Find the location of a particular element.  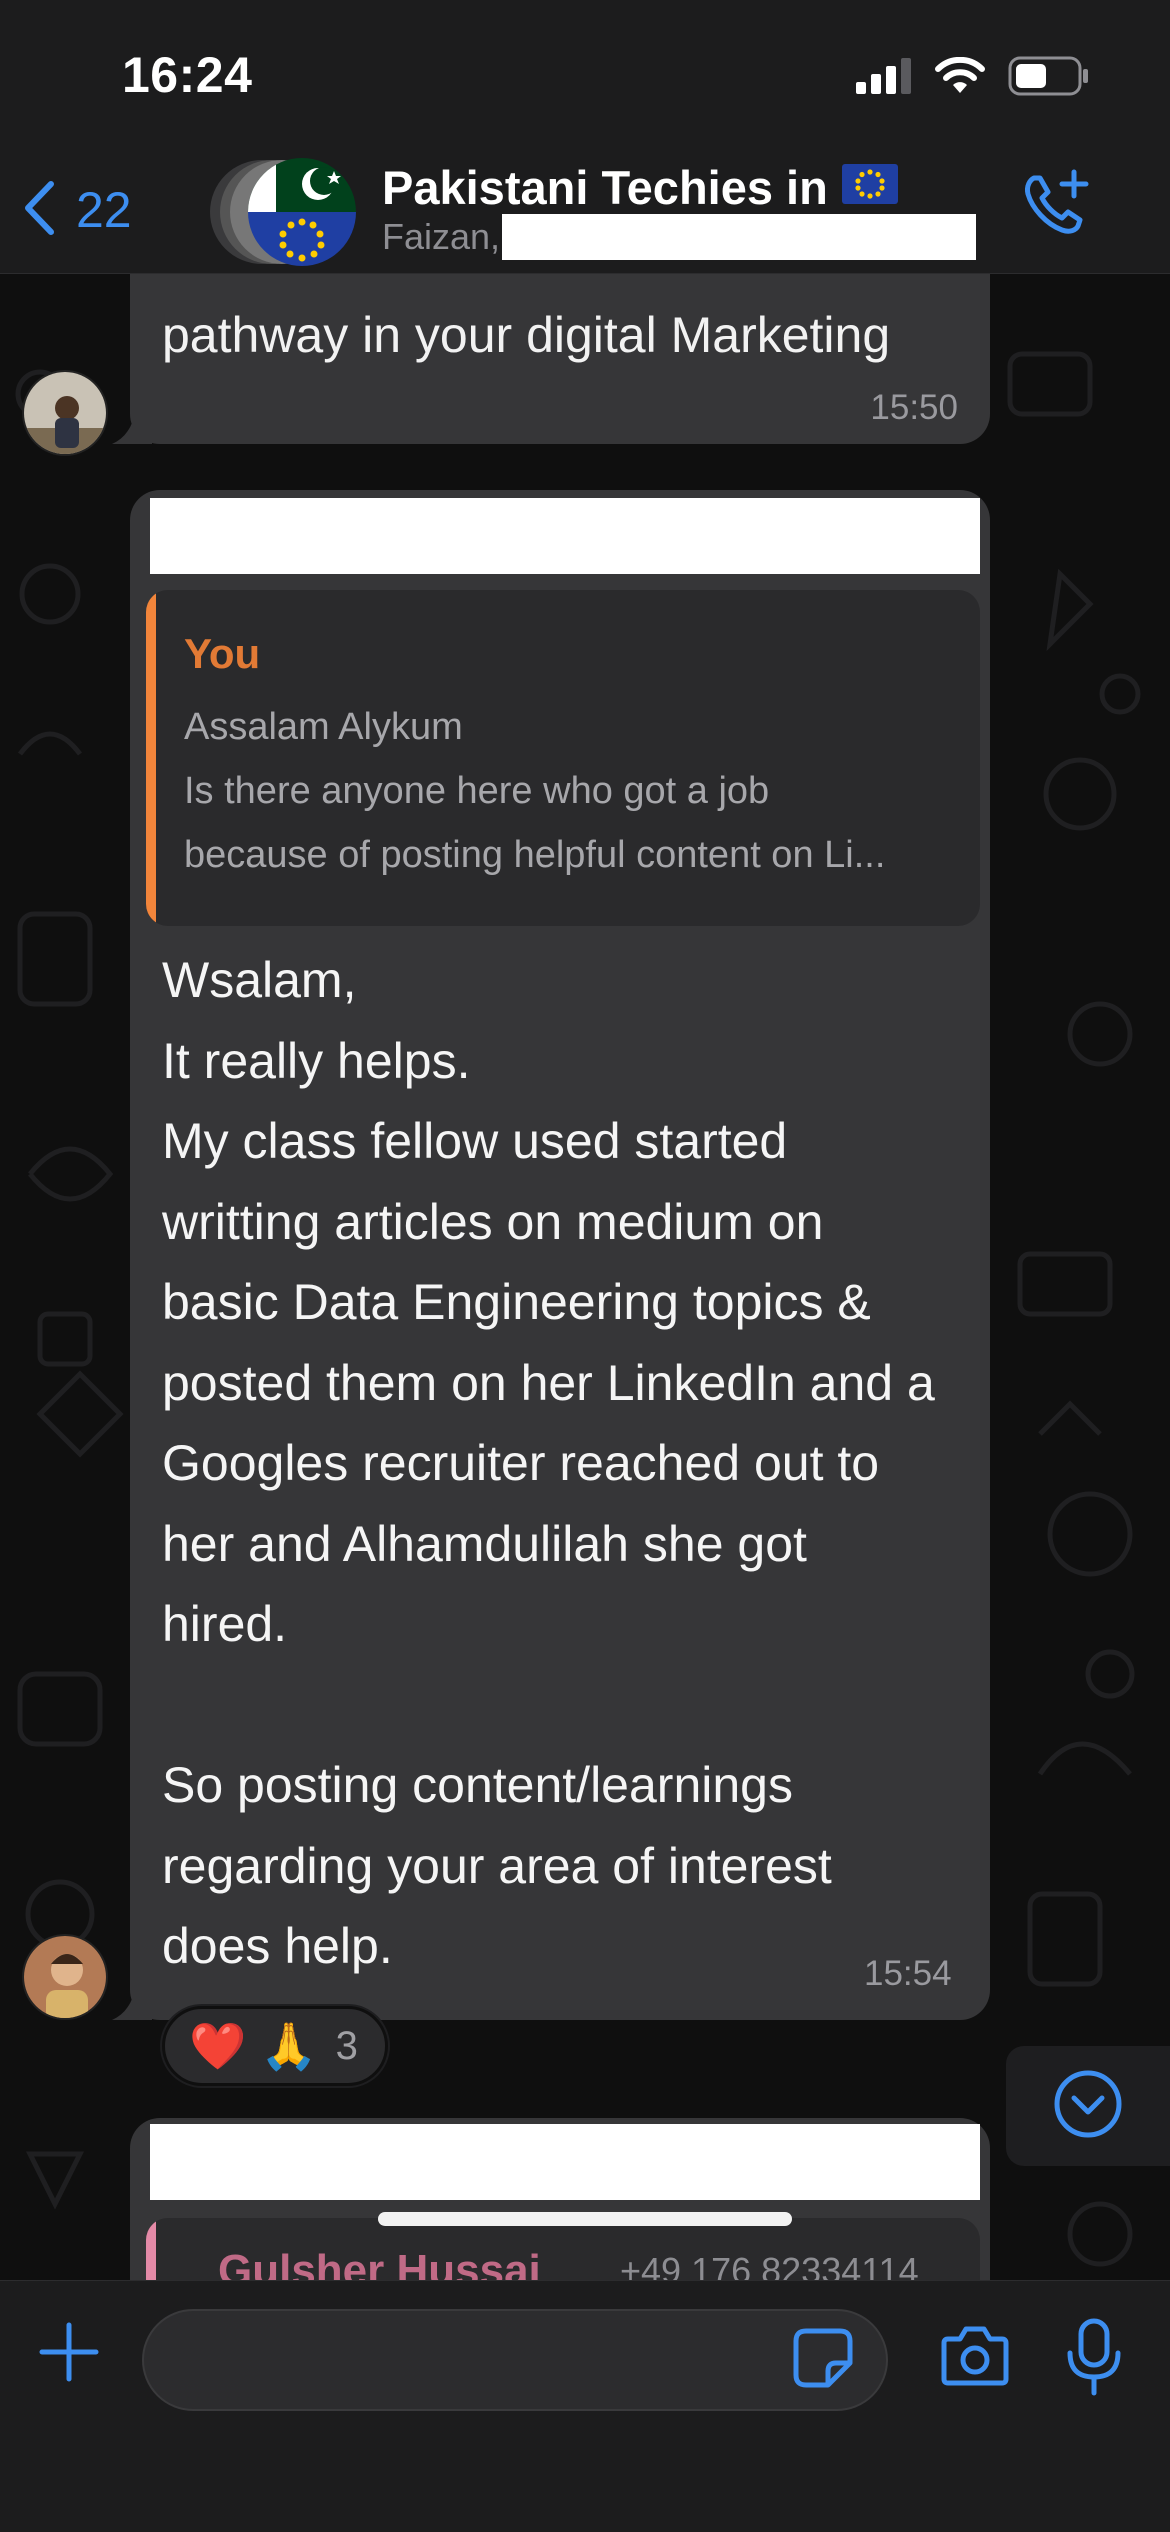

message-line: posted them on her LinkedIn and a is located at coordinates (548, 1382).